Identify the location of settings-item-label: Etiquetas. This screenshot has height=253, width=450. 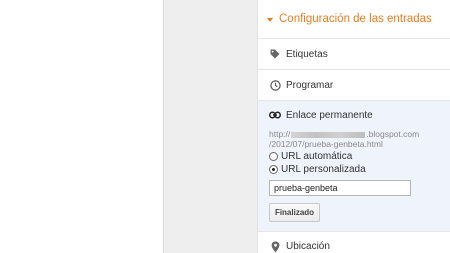
(307, 54).